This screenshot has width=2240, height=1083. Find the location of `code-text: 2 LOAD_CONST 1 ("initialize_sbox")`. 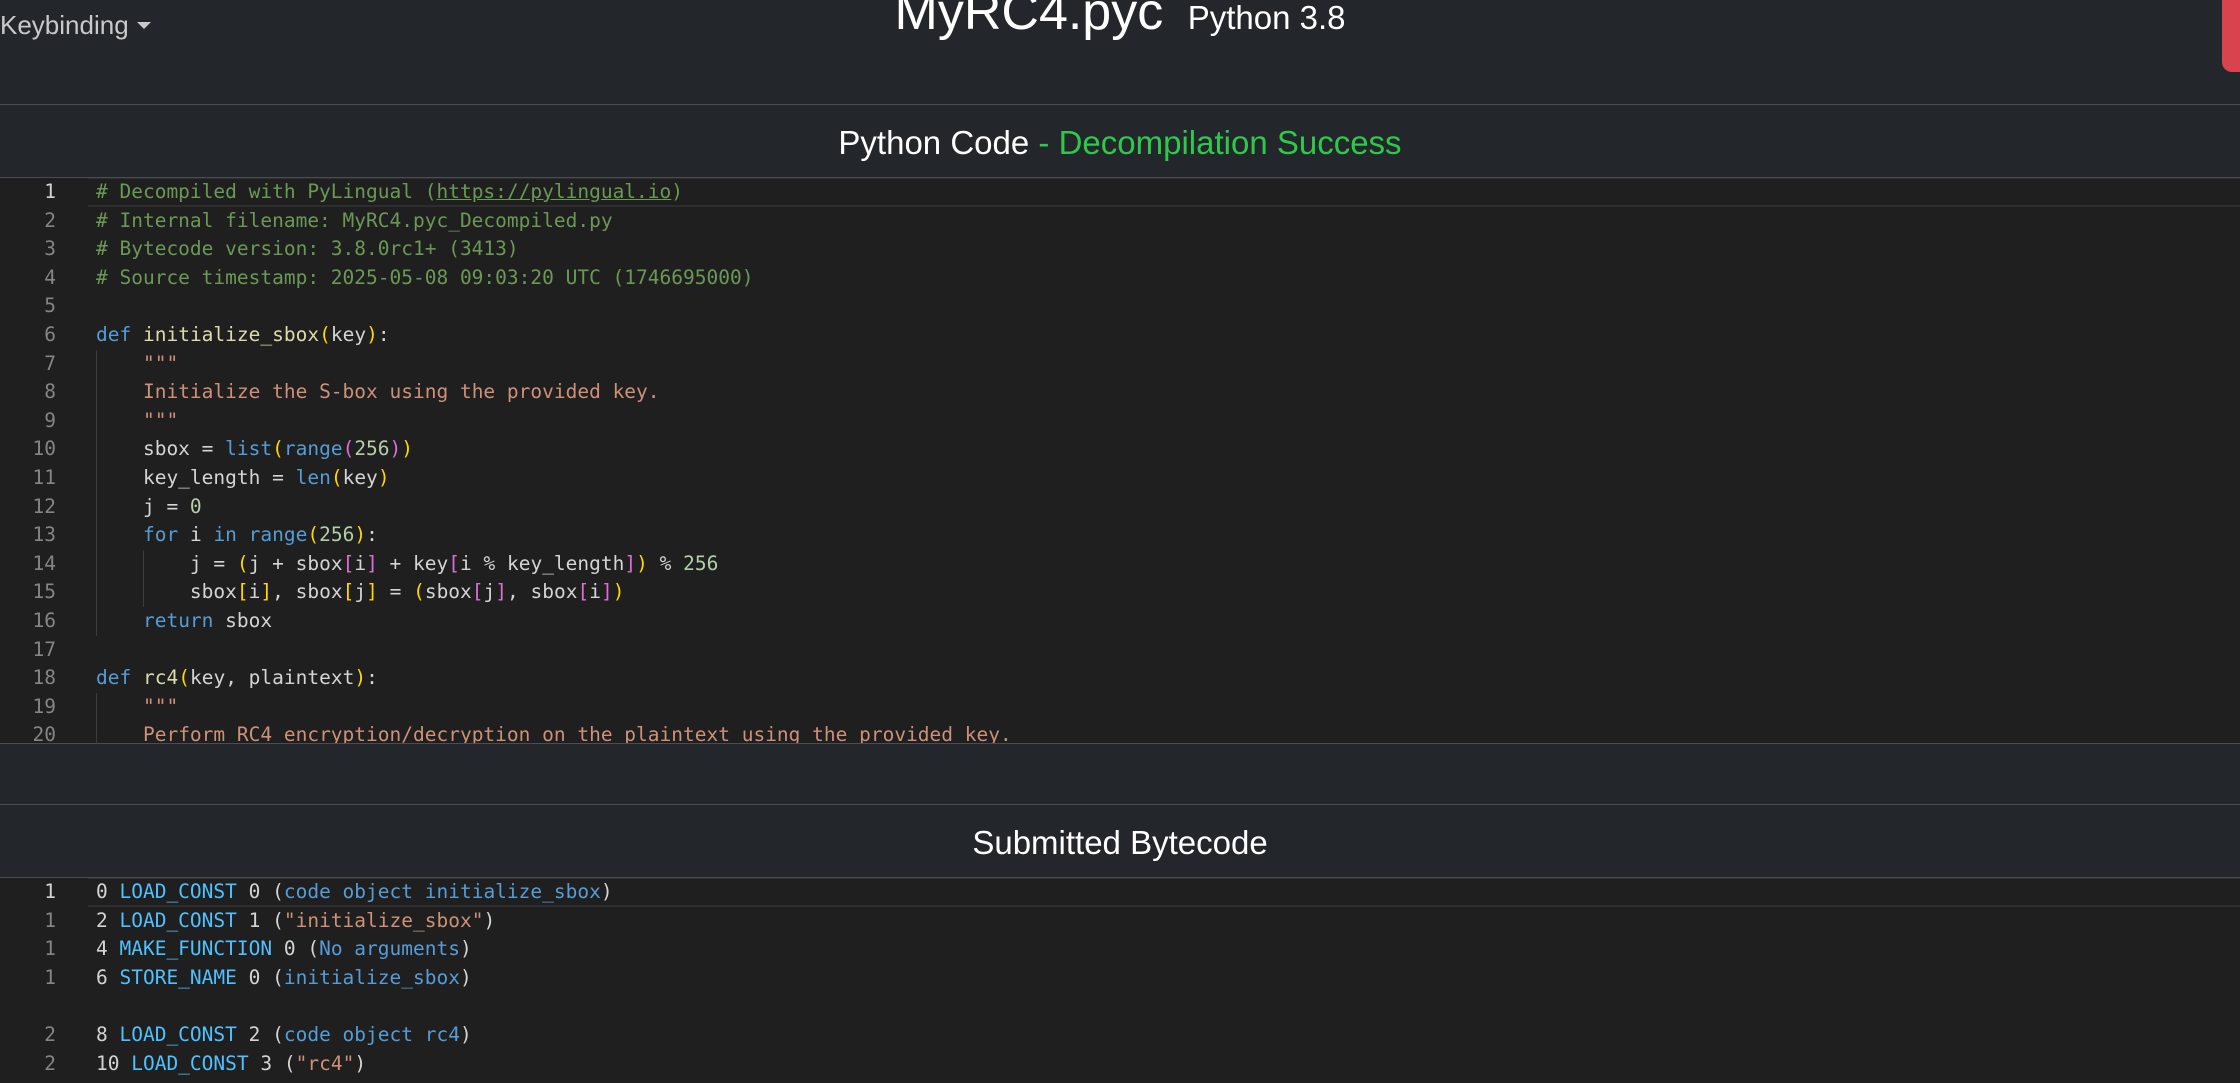

code-text: 2 LOAD_CONST 1 ("initialize_sbox") is located at coordinates (296, 920).